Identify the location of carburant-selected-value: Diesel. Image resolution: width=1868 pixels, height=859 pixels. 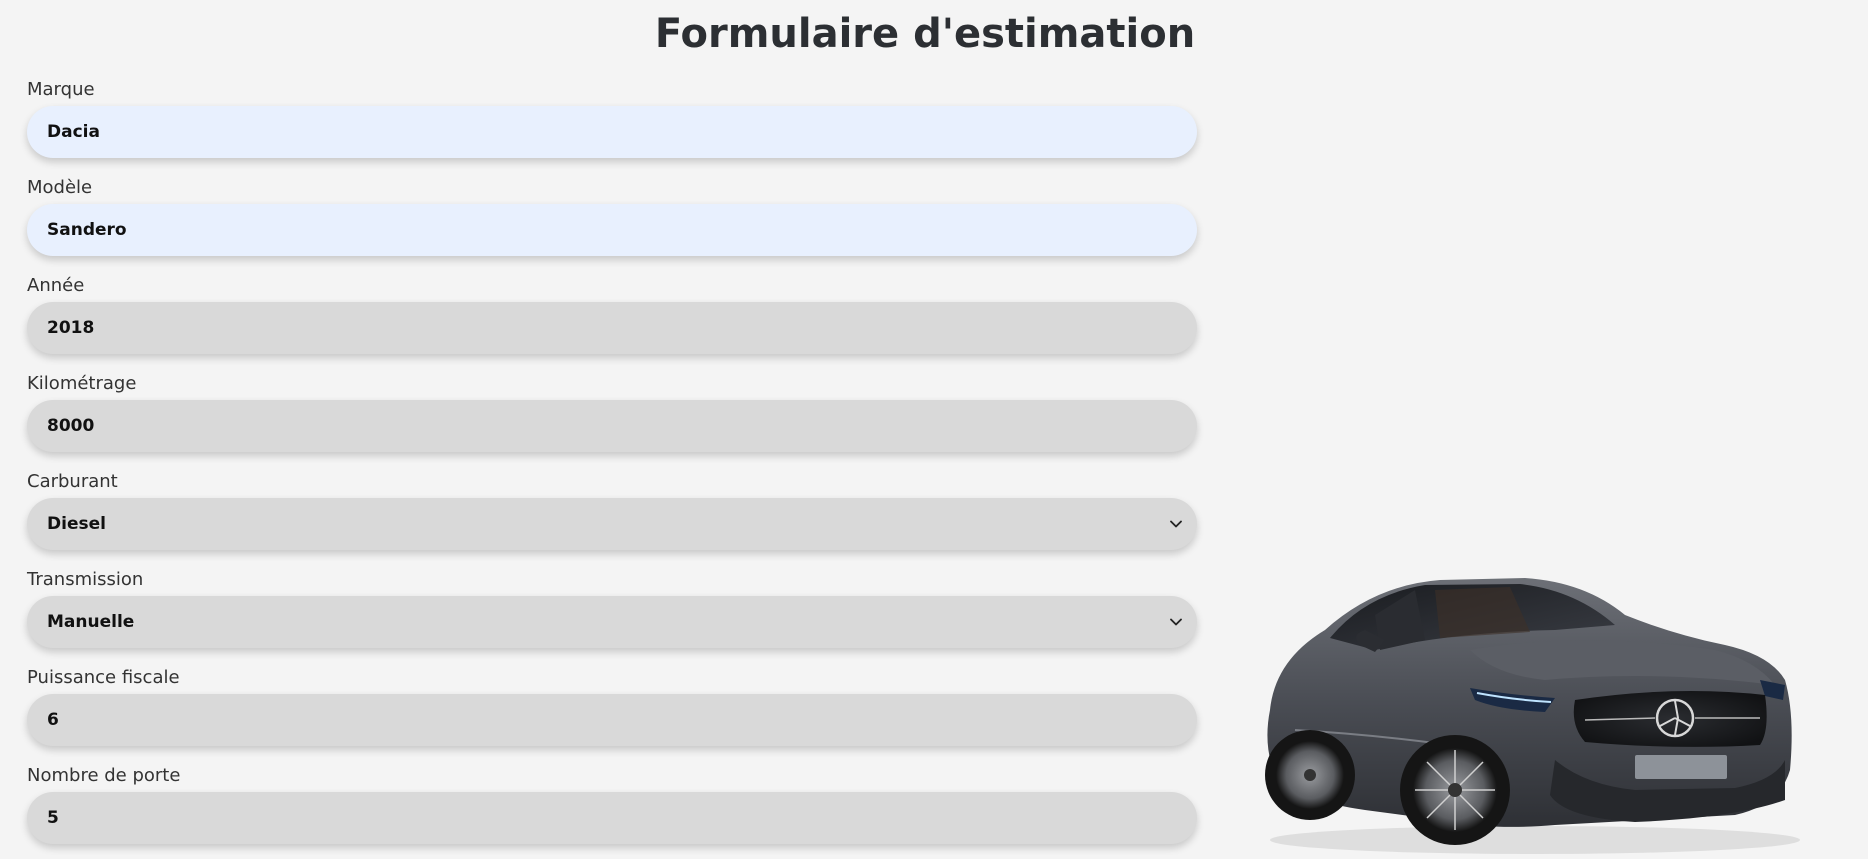
(76, 524).